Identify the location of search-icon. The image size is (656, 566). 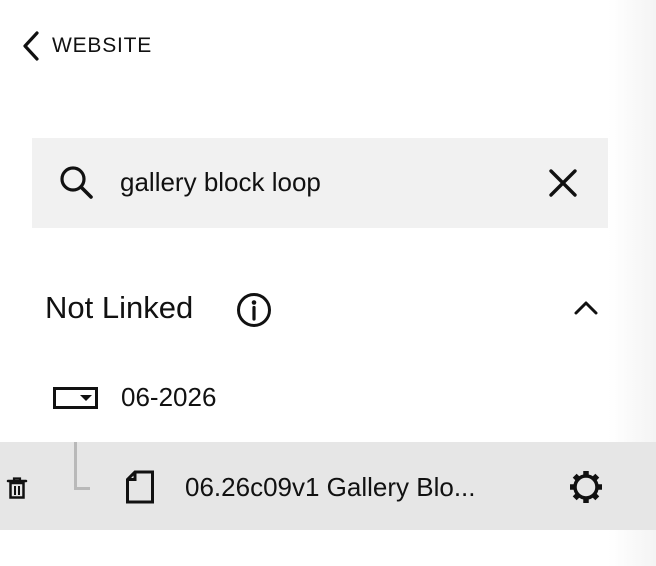
(76, 184).